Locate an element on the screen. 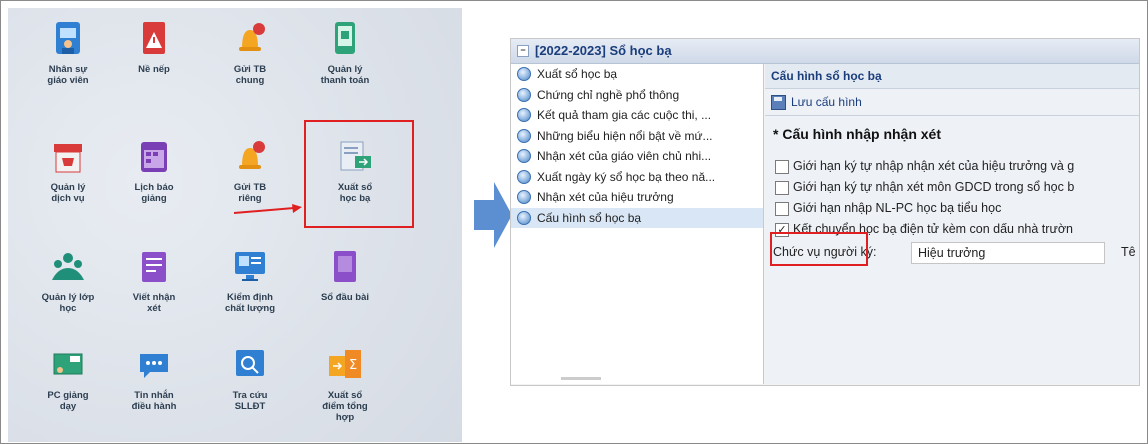 The height and width of the screenshot is (444, 1148). tile-discipline: Nề nếp is located at coordinates (154, 47).